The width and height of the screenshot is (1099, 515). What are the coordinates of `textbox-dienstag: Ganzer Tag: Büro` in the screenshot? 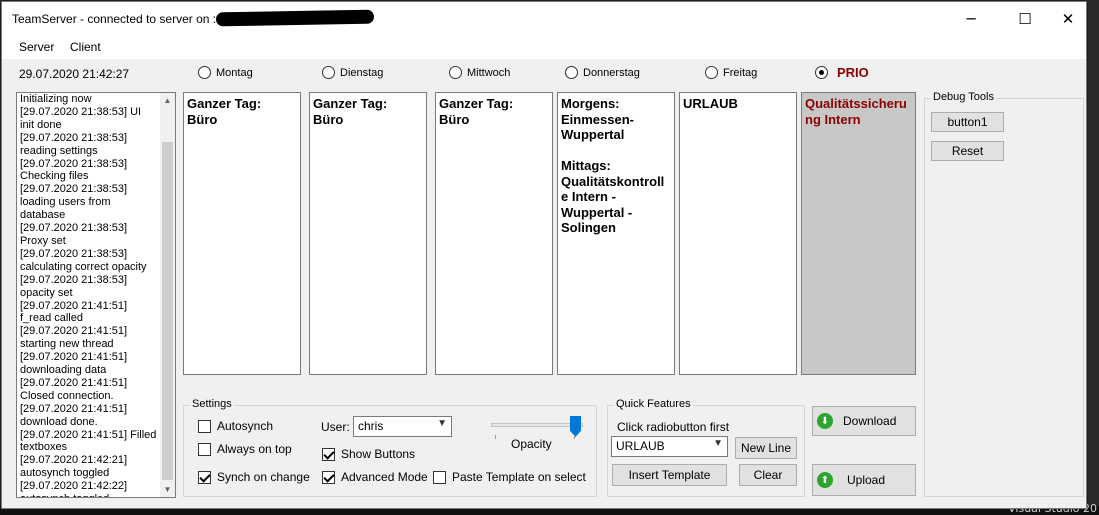 It's located at (368, 233).